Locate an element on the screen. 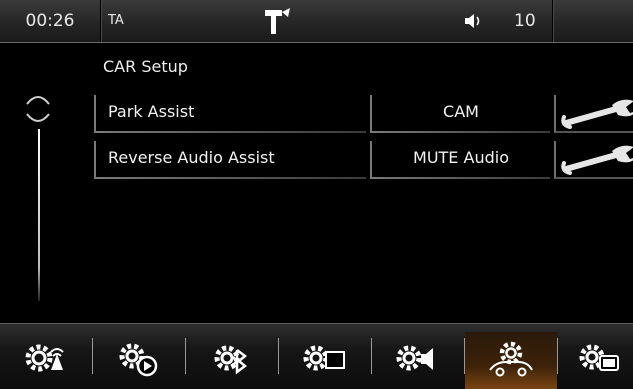  gear-antenna-icon is located at coordinates (44, 358).